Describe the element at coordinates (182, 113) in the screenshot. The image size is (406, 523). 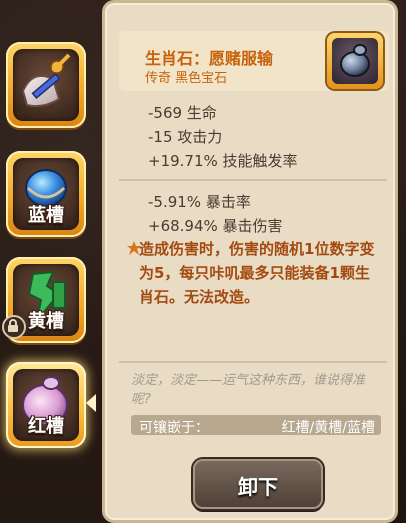
I see `stat-hp: -569 生命` at that location.